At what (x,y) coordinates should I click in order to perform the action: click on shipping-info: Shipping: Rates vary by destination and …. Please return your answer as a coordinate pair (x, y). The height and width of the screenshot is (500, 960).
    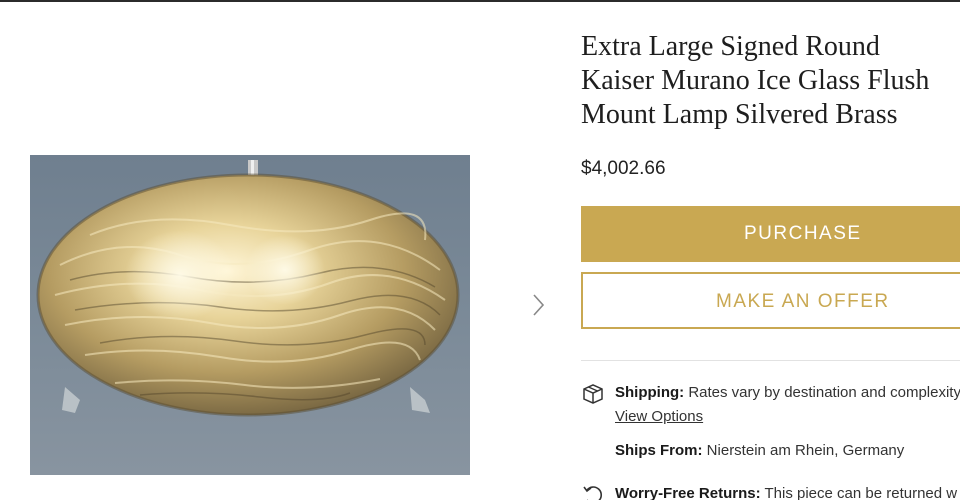
    Looking at the image, I should click on (787, 392).